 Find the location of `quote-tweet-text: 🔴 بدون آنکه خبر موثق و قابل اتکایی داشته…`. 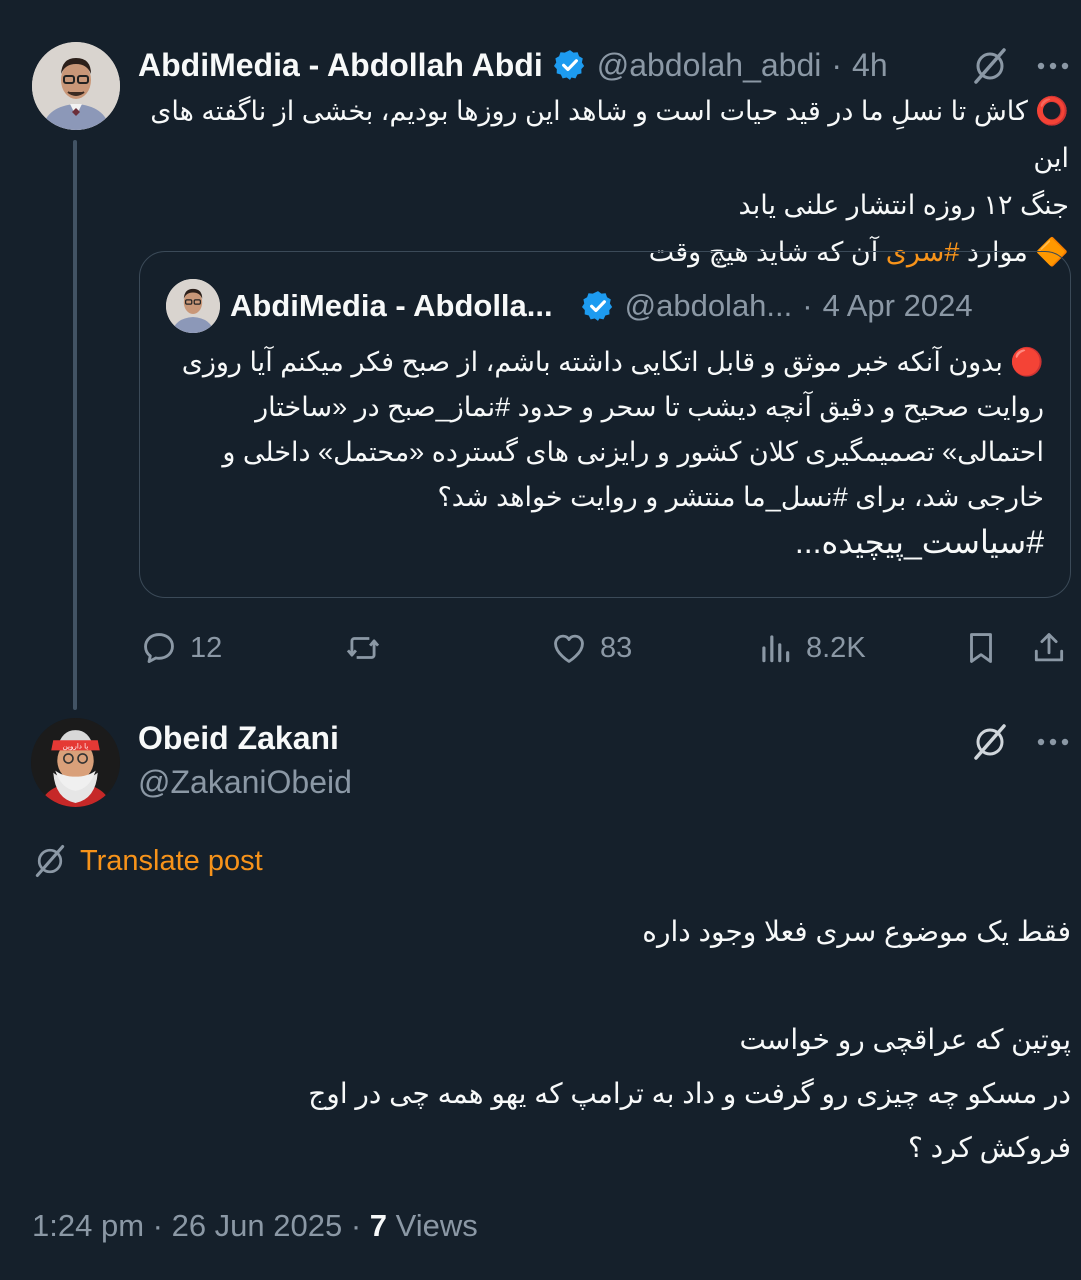

quote-tweet-text: 🔴 بدون آنکه خبر موثق و قابل اتکایی داشته… is located at coordinates (604, 452).